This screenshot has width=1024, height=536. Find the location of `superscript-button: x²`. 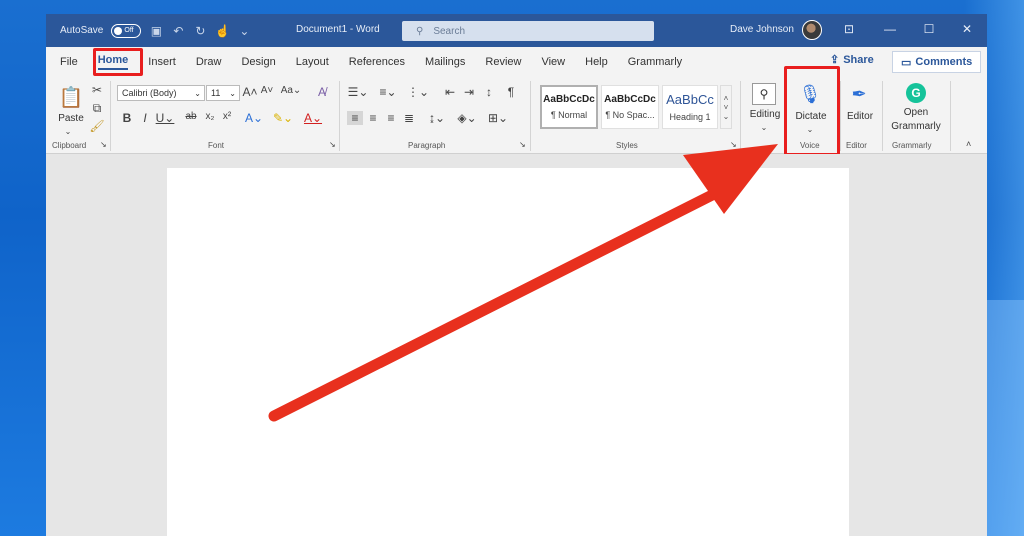

superscript-button: x² is located at coordinates (227, 116).